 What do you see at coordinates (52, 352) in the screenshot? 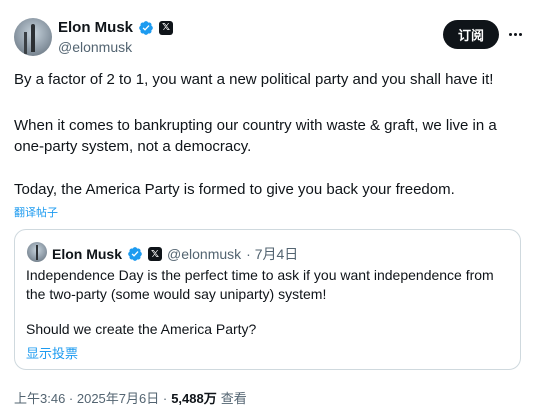
I see `show-poll-link: 显示投票` at bounding box center [52, 352].